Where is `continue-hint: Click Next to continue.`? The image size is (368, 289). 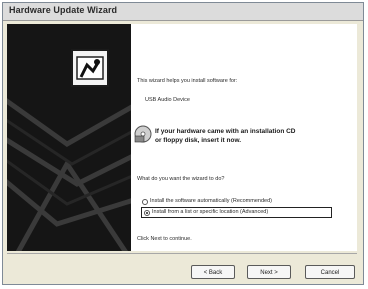
continue-hint: Click Next to continue. is located at coordinates (164, 239).